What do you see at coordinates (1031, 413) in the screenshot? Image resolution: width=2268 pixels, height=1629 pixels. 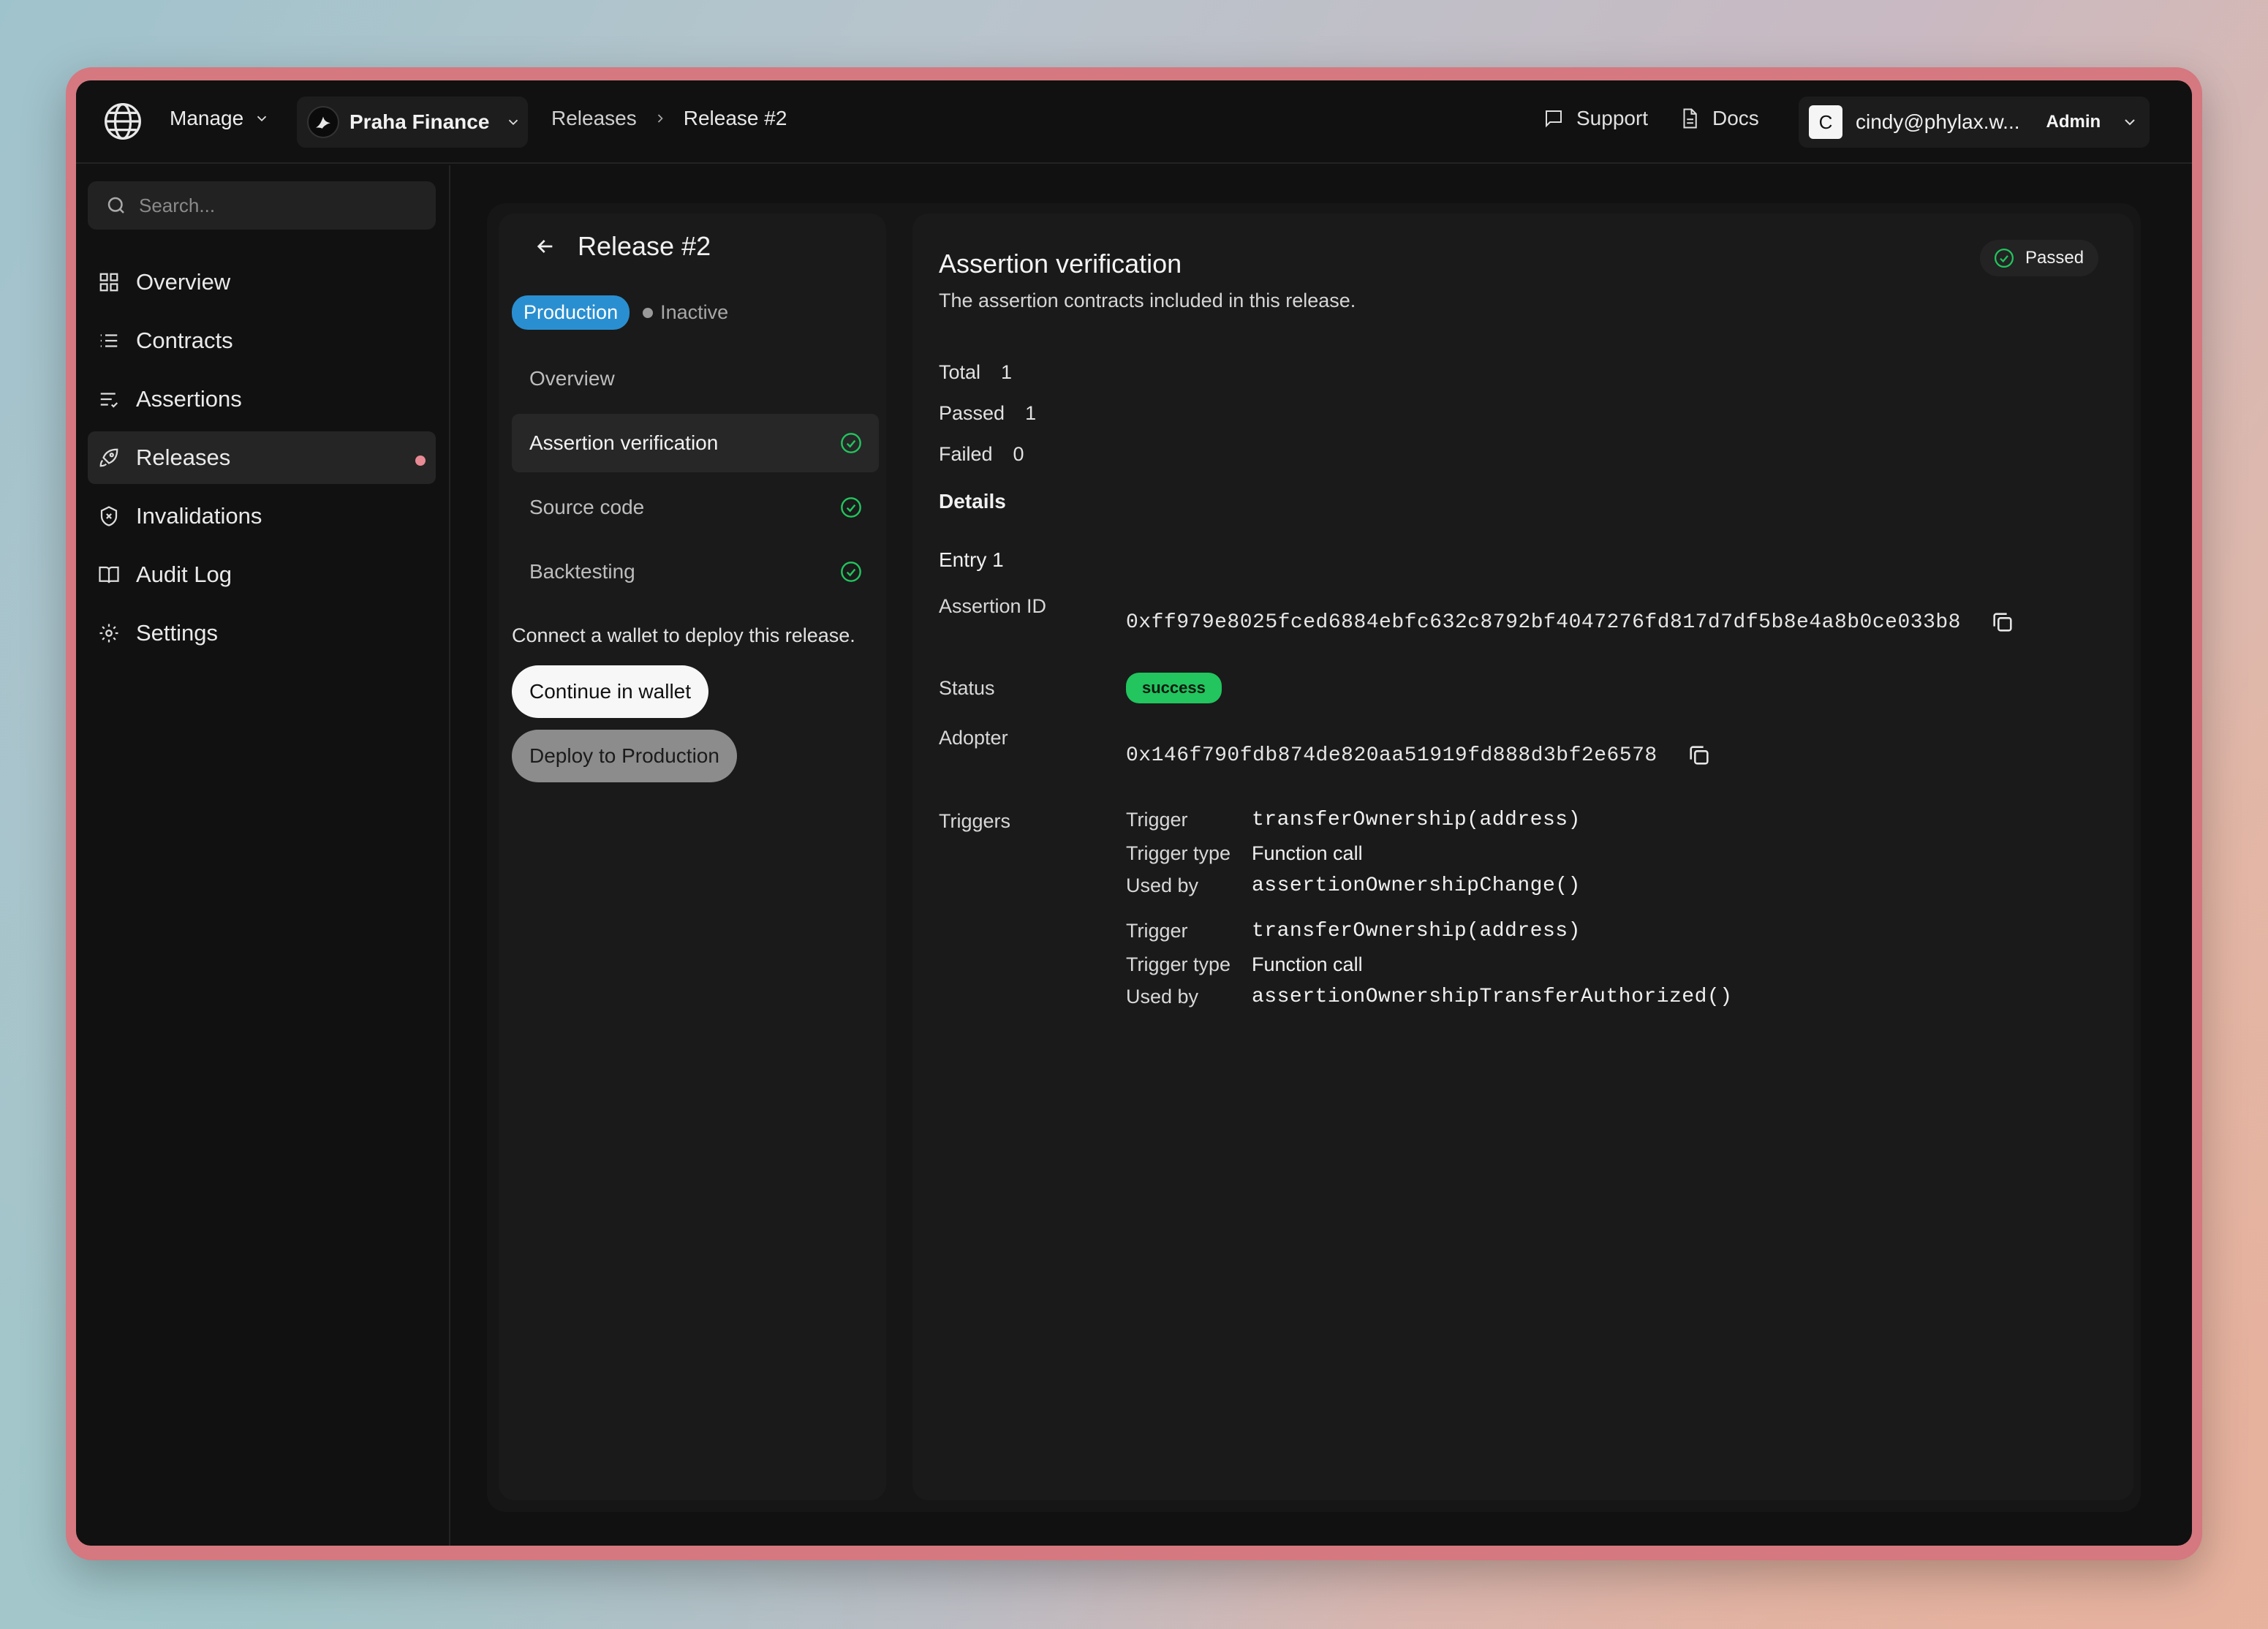 I see `stat-value: 1` at bounding box center [1031, 413].